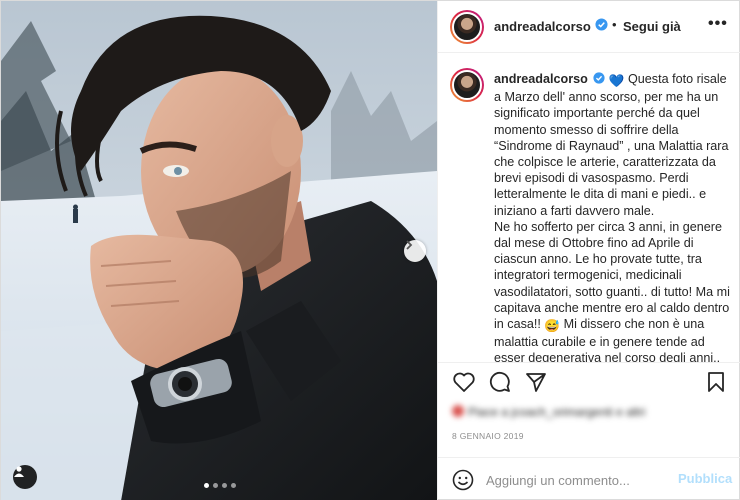  I want to click on sweat-smile-emoji: 😅, so click(552, 326).